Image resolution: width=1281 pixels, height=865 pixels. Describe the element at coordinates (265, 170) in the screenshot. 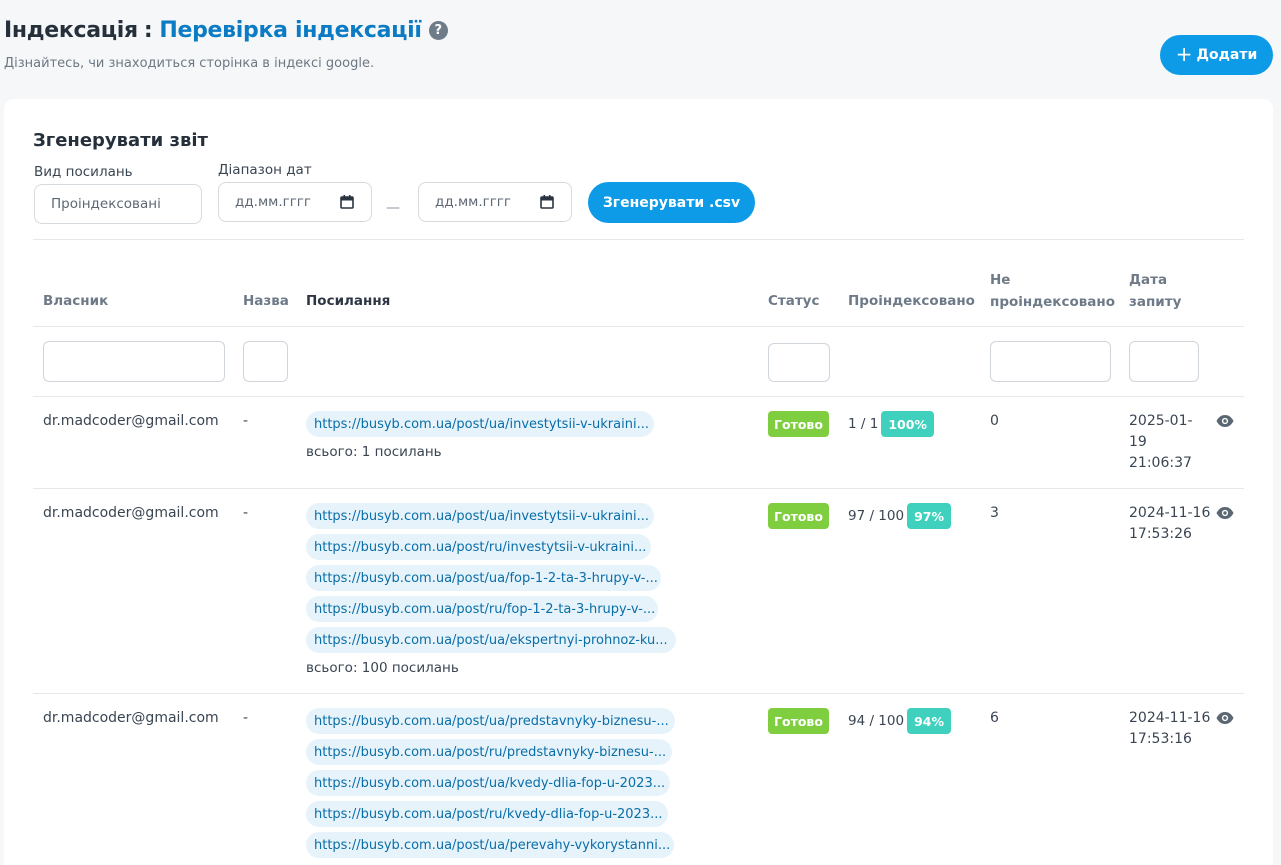

I see `date-range-label: Діапазон дат` at that location.